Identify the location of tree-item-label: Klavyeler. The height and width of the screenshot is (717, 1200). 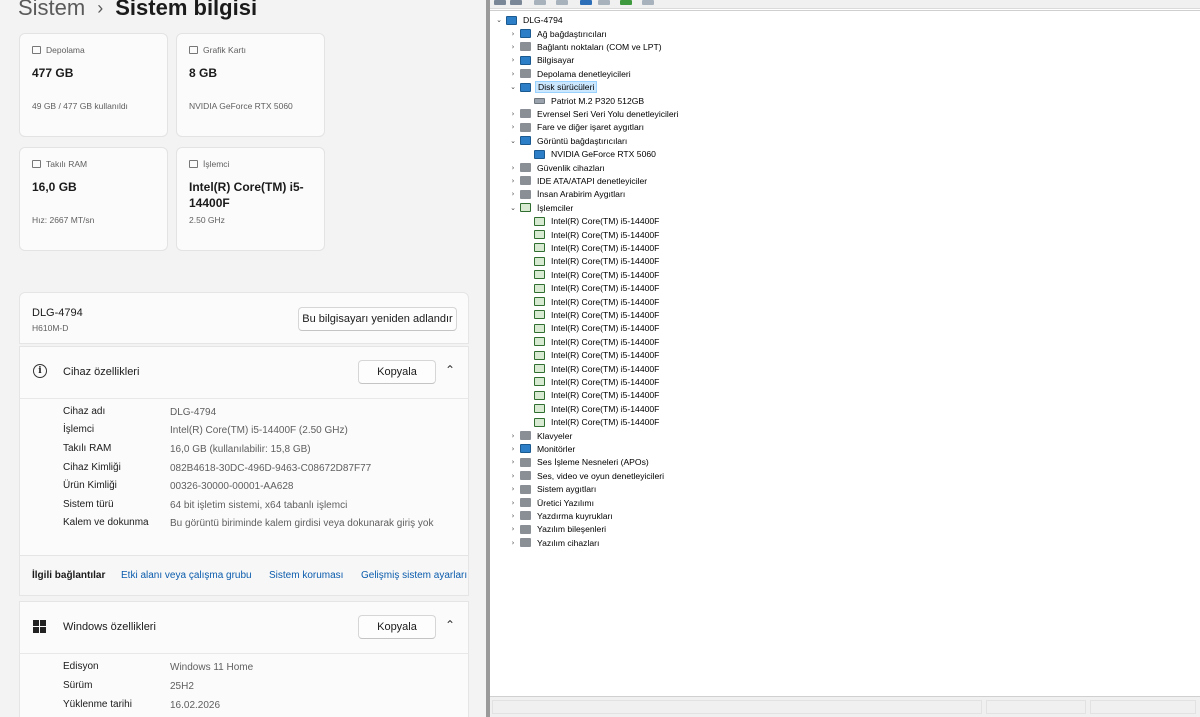
(555, 435).